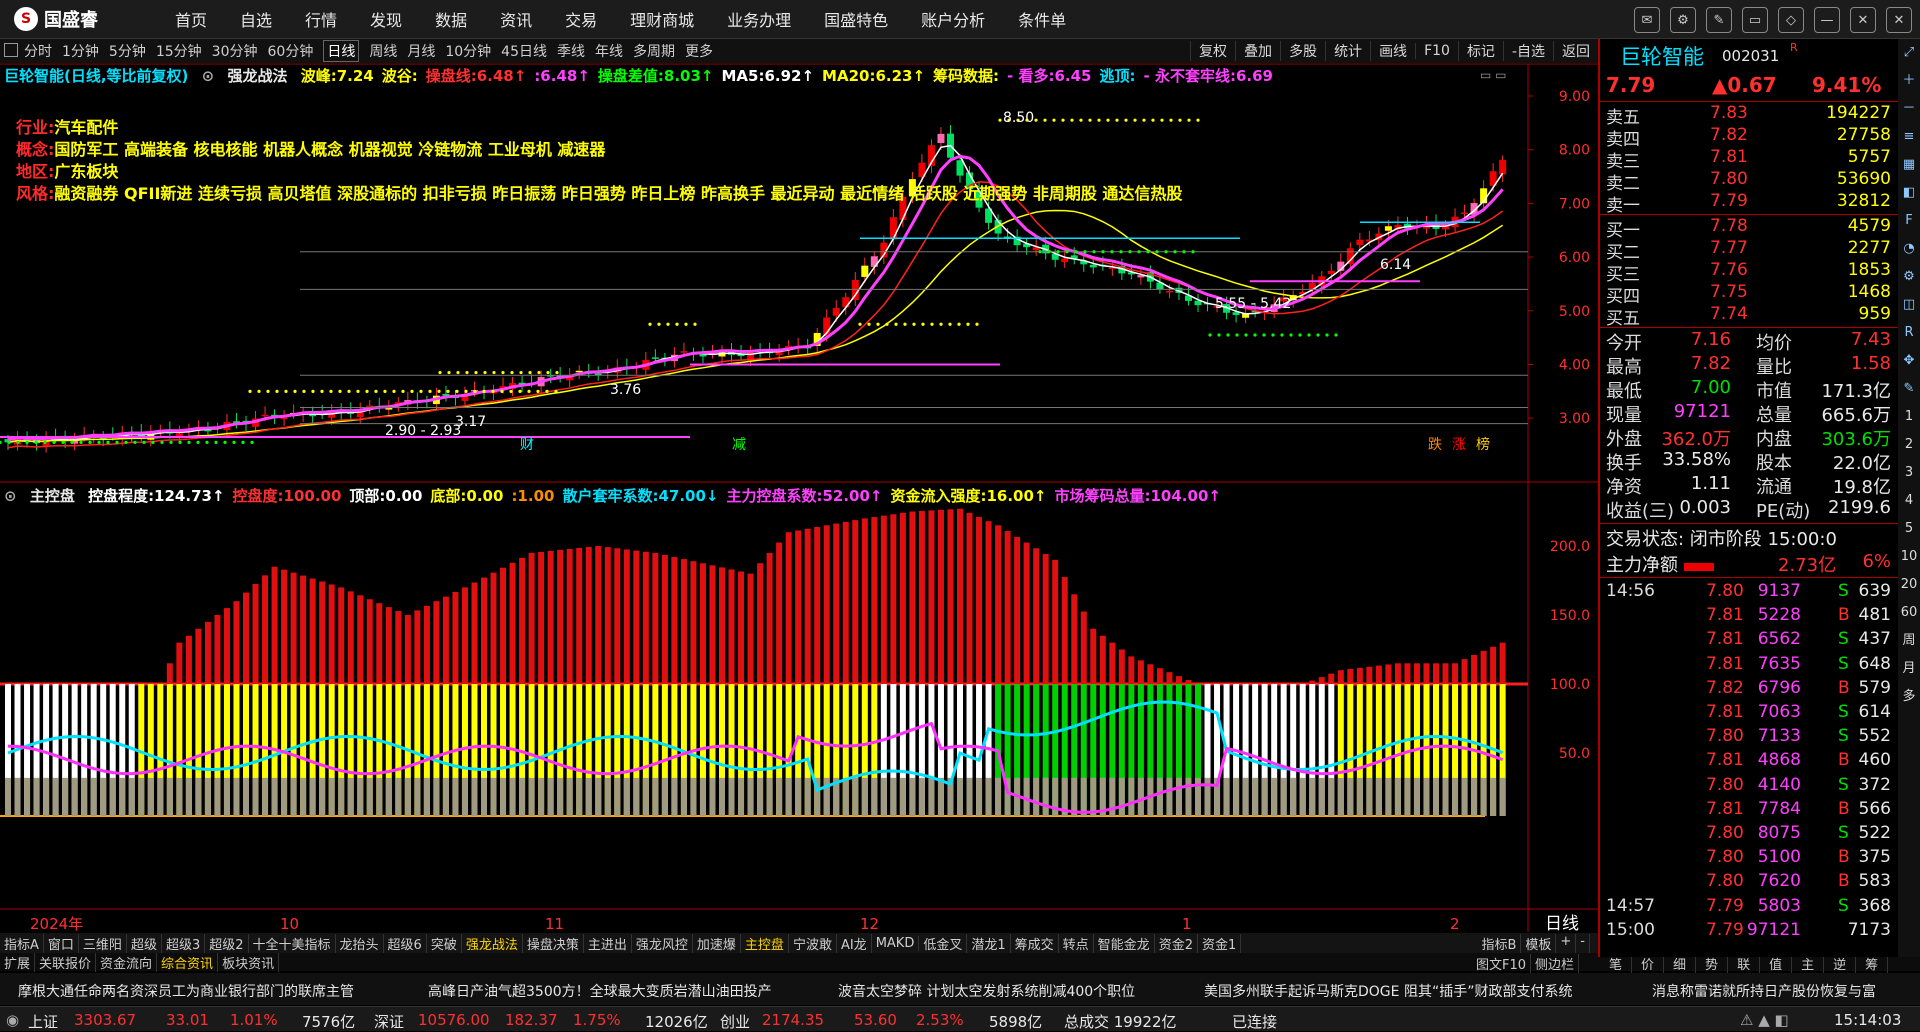 The image size is (1920, 1032). Describe the element at coordinates (1909, 389) in the screenshot. I see `pen-icon: ✎` at that location.